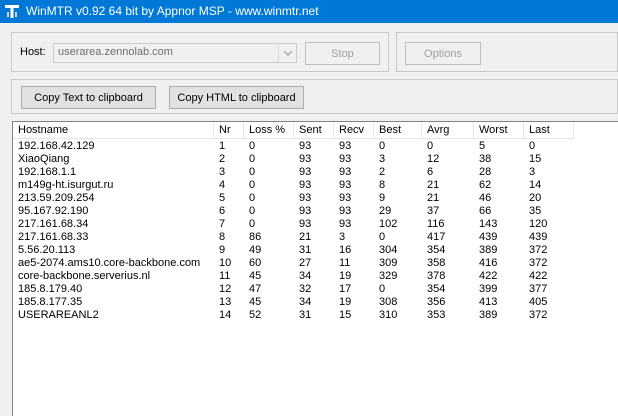 This screenshot has width=618, height=416. I want to click on hostname-cell: core-backbone.serverius.nl, so click(84, 276).